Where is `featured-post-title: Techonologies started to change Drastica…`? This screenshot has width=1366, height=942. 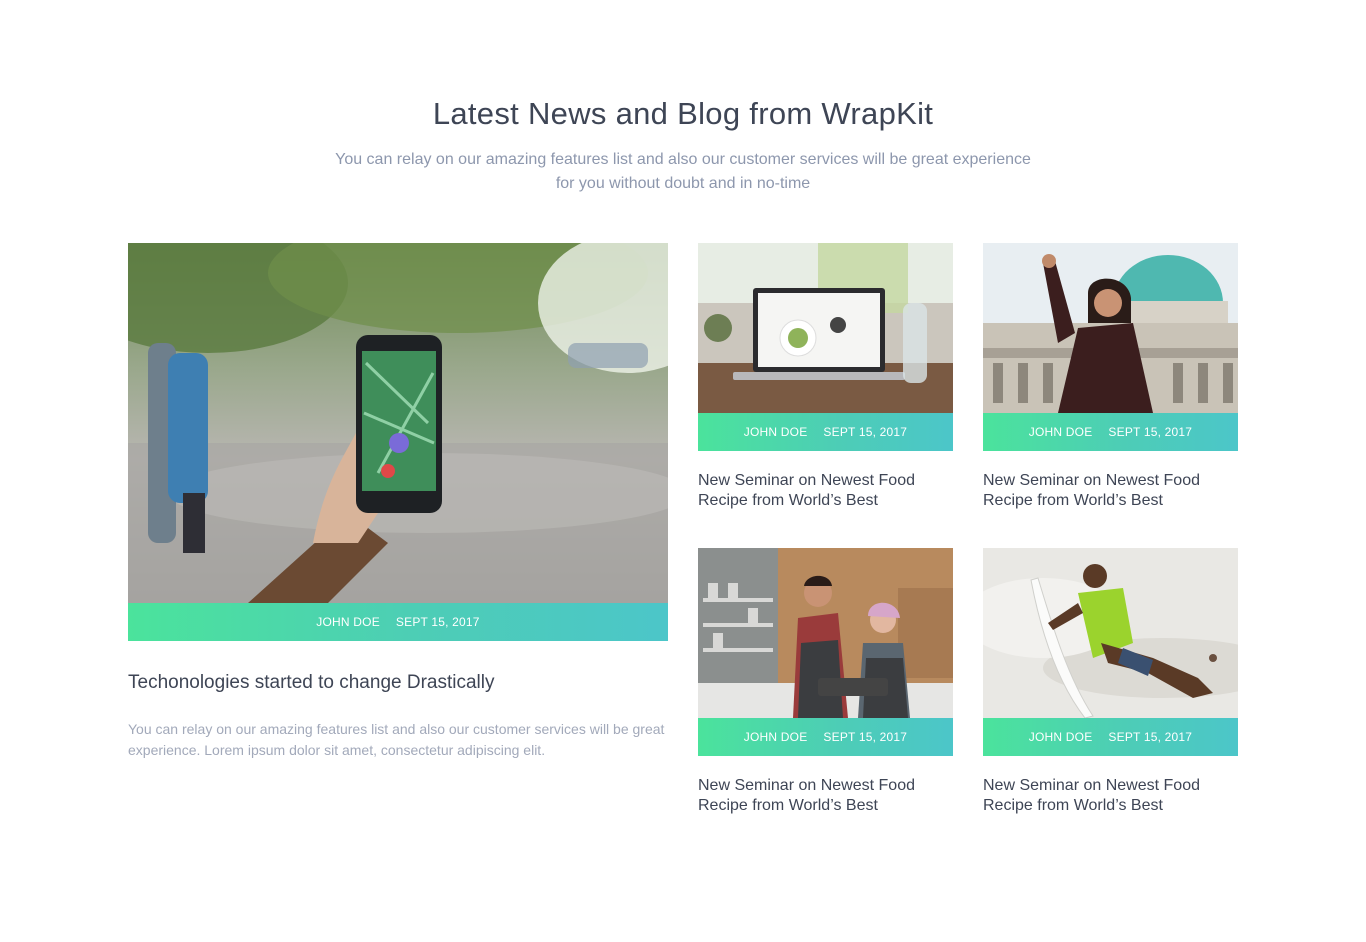
featured-post-title: Techonologies started to change Drastica… is located at coordinates (398, 683).